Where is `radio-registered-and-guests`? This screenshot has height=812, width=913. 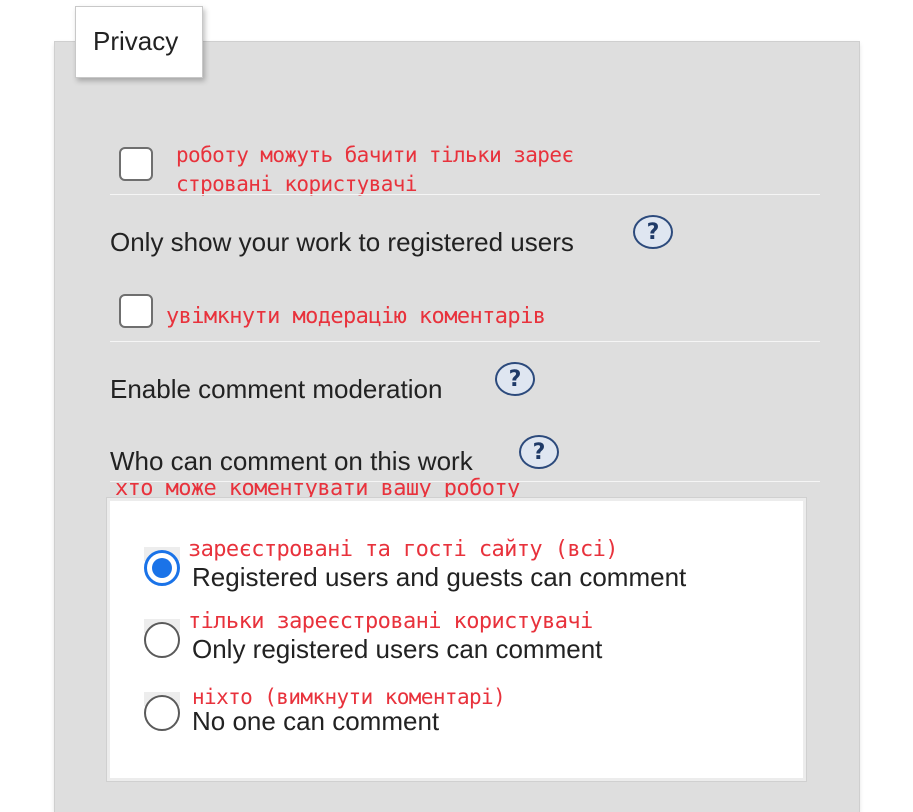 radio-registered-and-guests is located at coordinates (162, 568).